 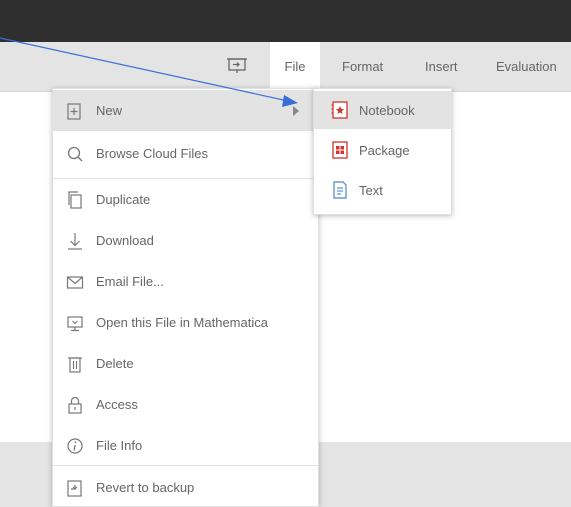 I want to click on email-icon, so click(x=75, y=282).